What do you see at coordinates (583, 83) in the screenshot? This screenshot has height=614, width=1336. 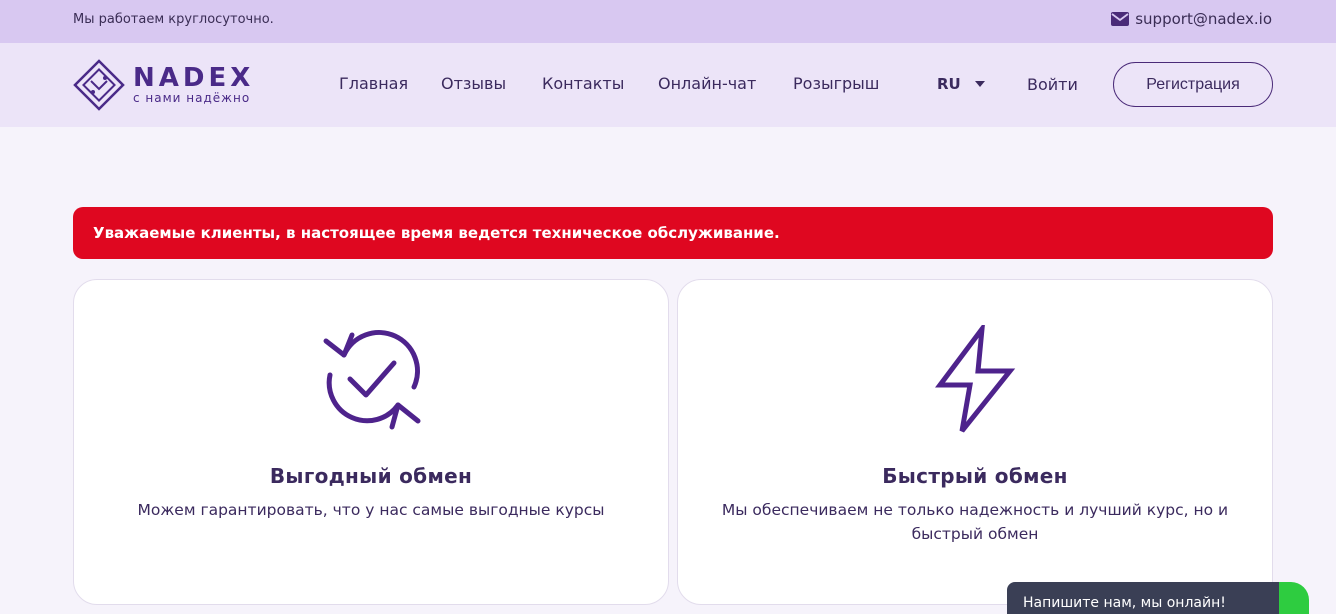 I see `nav-item-contacts: Контакты` at bounding box center [583, 83].